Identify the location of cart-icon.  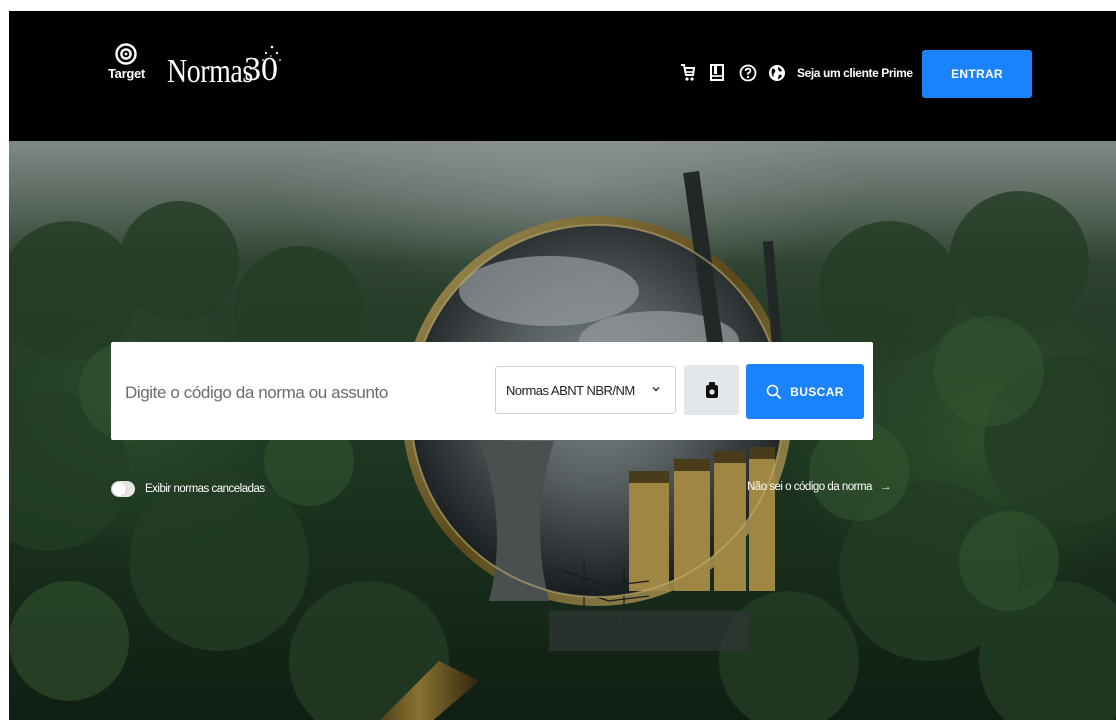
(687, 73).